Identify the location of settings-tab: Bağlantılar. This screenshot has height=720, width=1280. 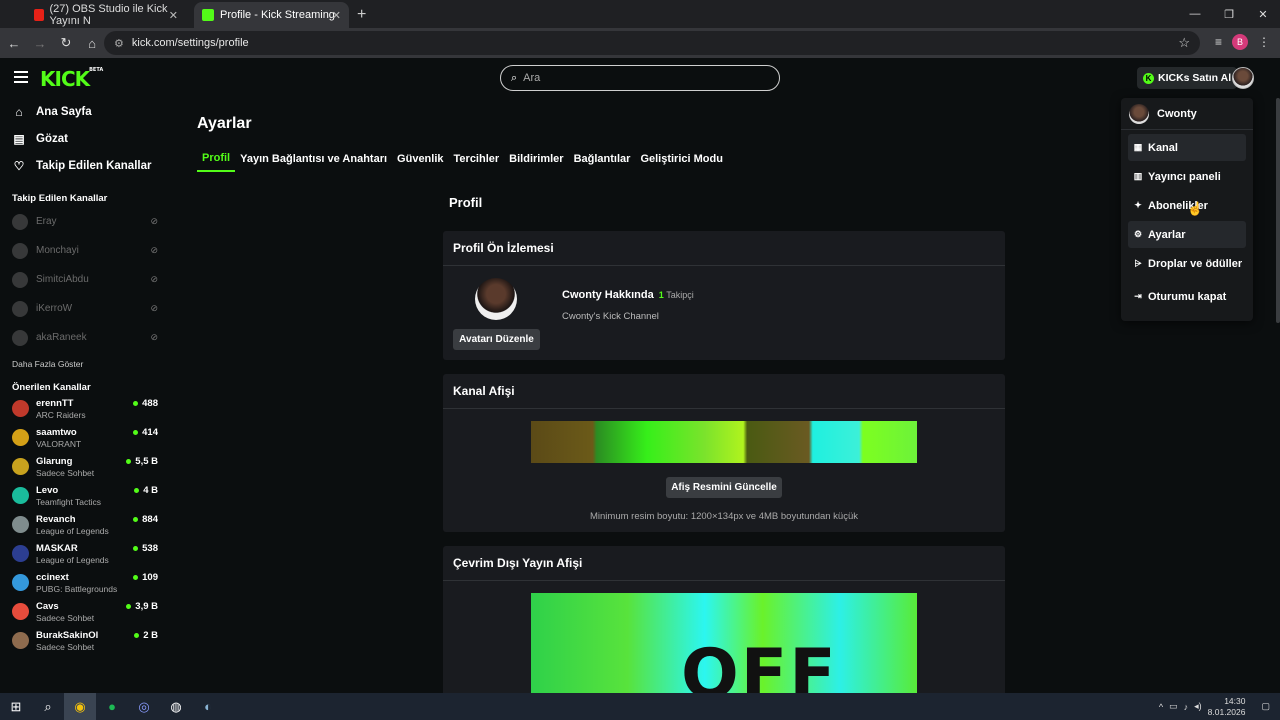
(602, 159).